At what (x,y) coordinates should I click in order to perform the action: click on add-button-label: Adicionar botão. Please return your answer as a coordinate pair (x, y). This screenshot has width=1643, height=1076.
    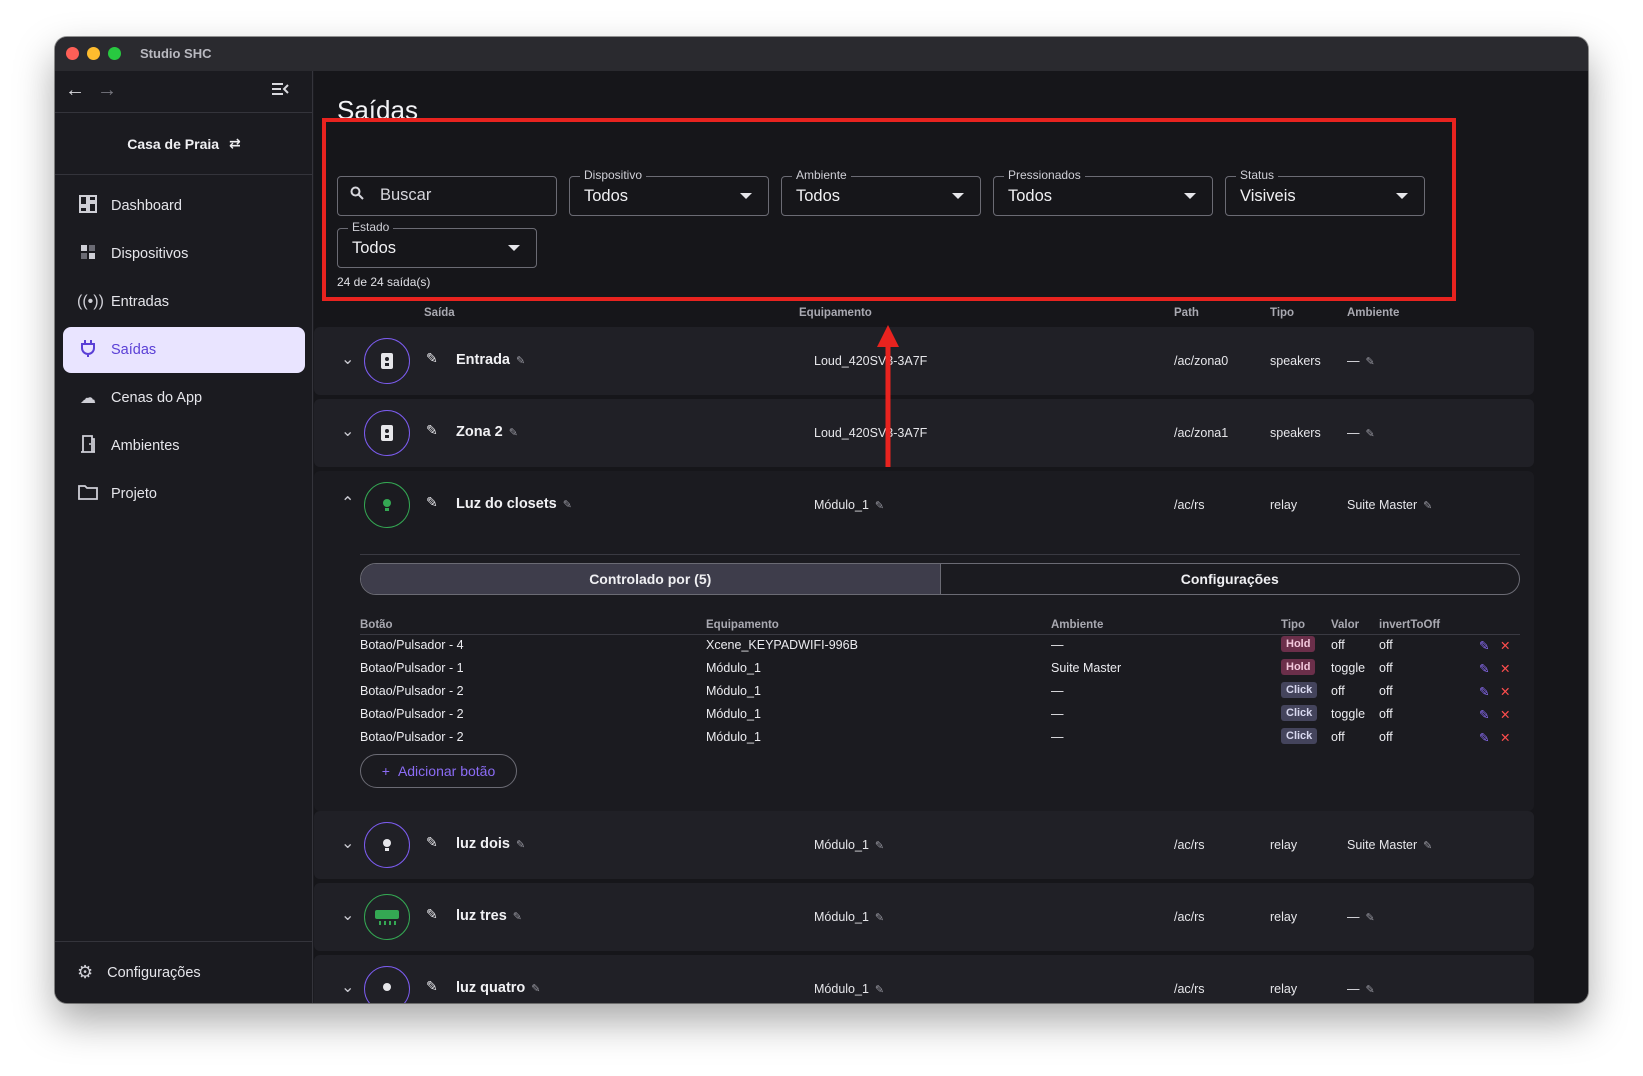
    Looking at the image, I should click on (446, 771).